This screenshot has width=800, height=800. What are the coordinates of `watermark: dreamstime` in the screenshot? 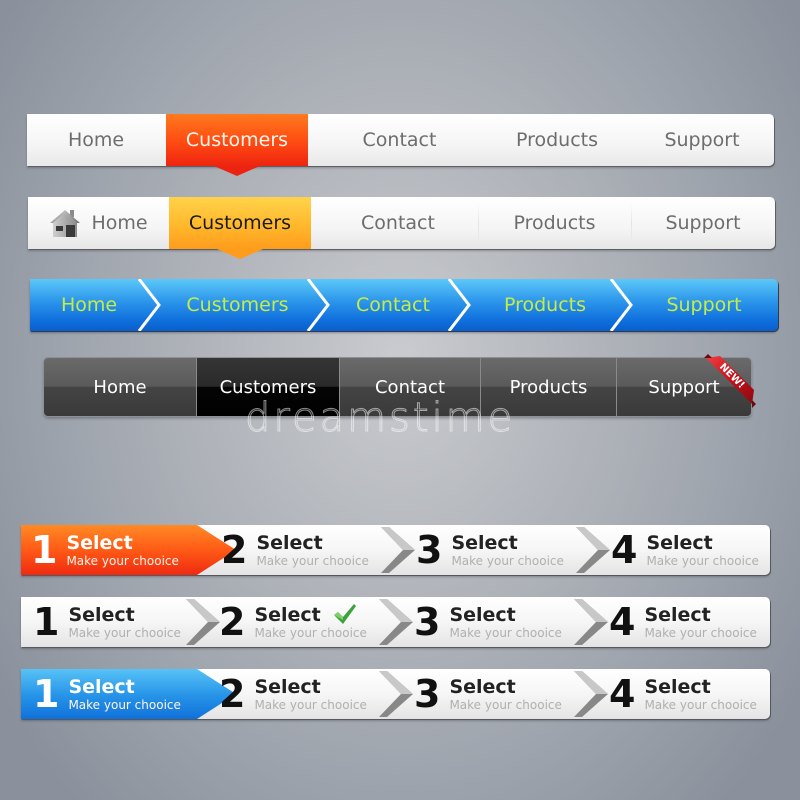 It's located at (380, 418).